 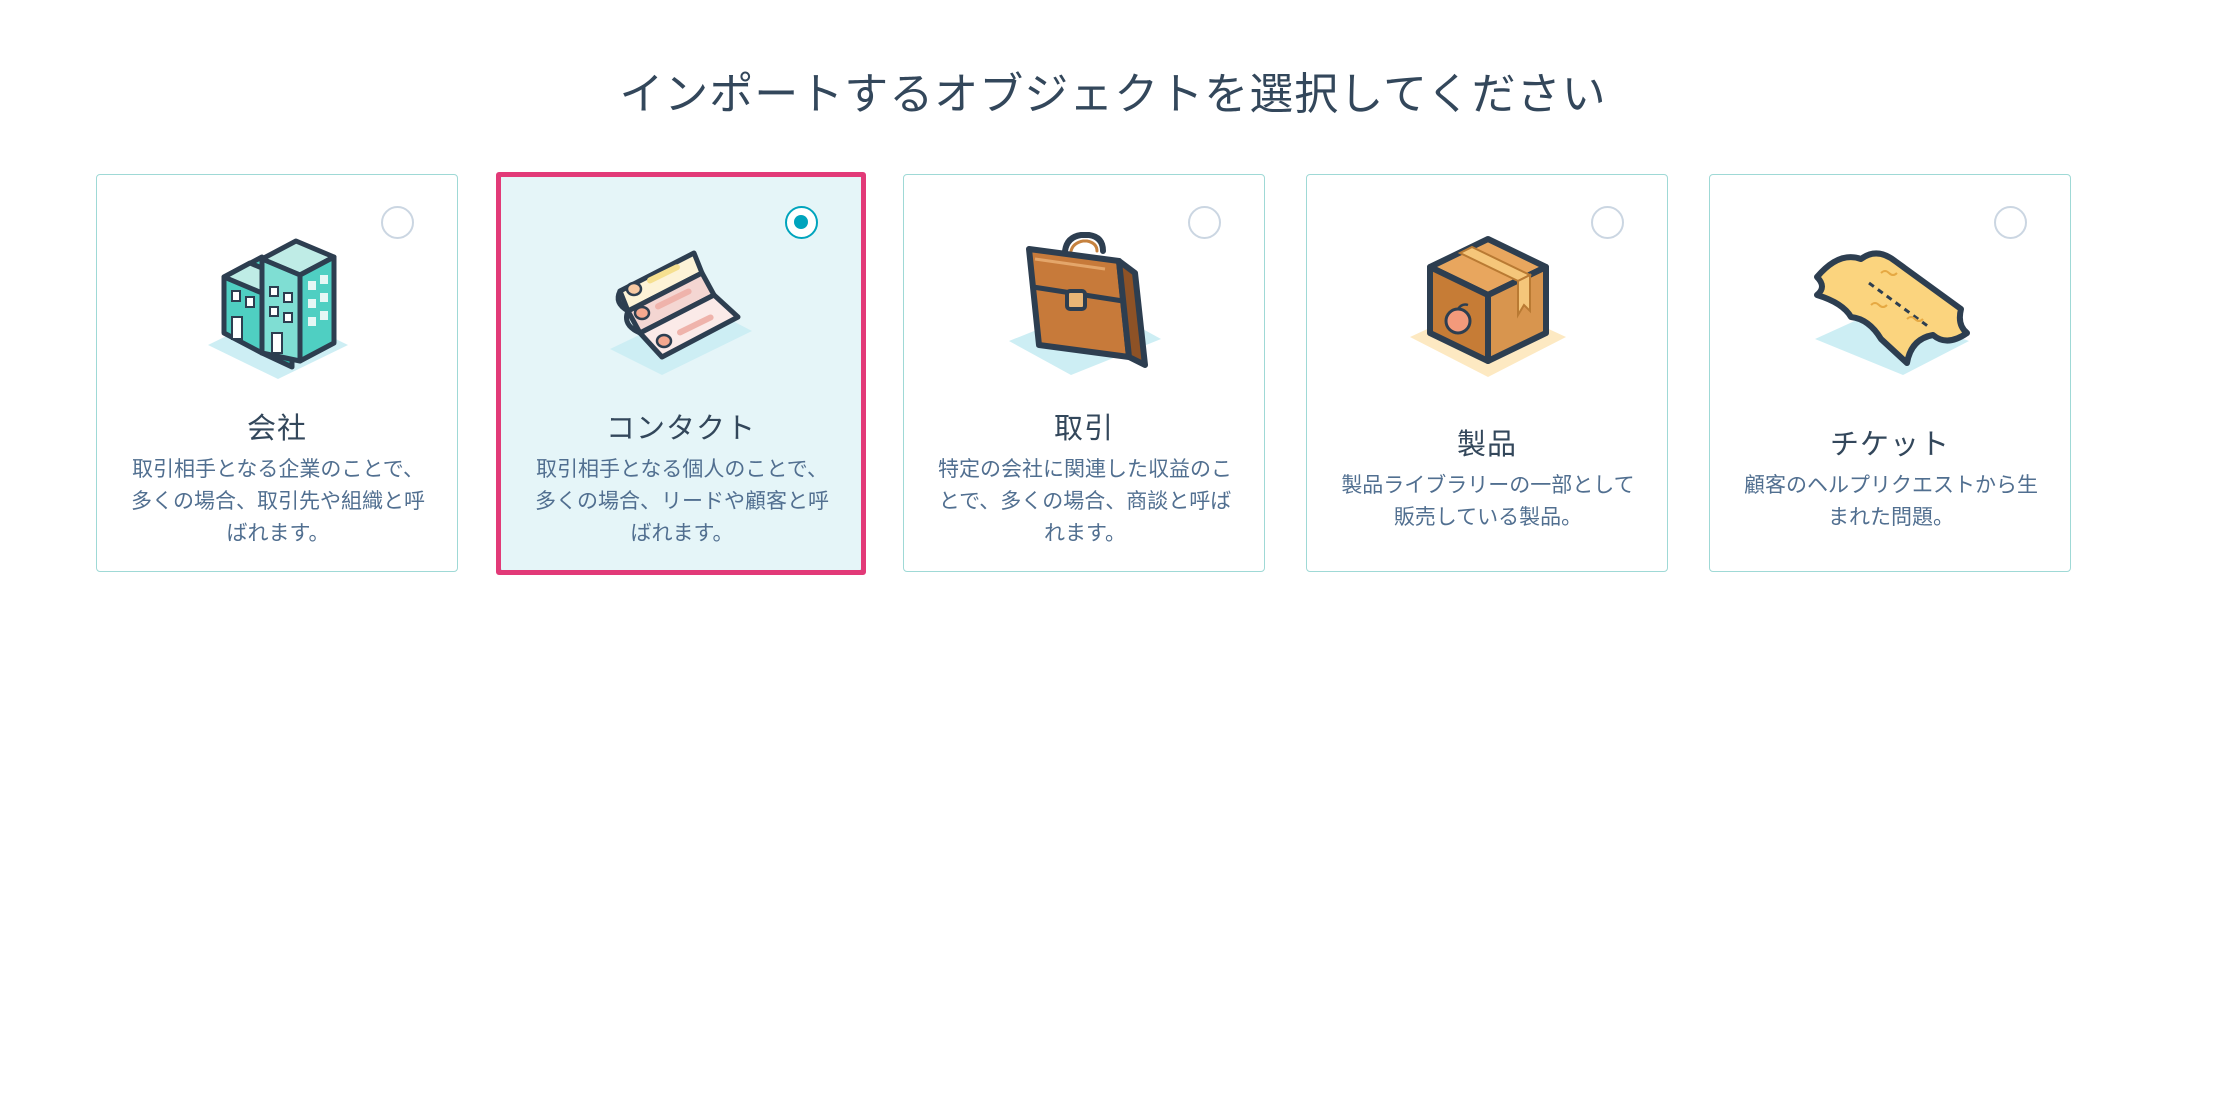 What do you see at coordinates (1891, 301) in the screenshot?
I see `ticket-icon` at bounding box center [1891, 301].